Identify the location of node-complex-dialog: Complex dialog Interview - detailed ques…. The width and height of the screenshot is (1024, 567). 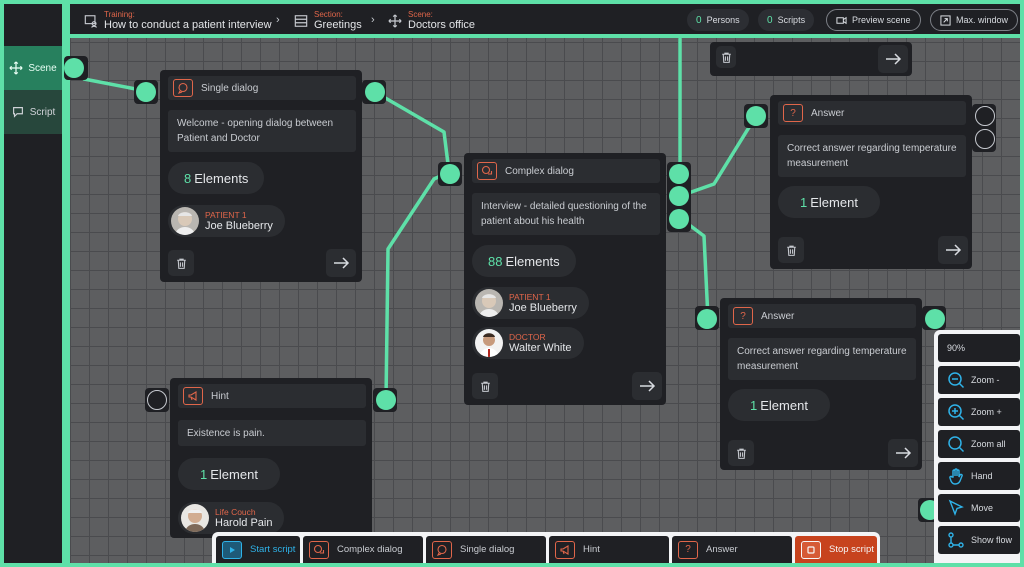
(565, 279).